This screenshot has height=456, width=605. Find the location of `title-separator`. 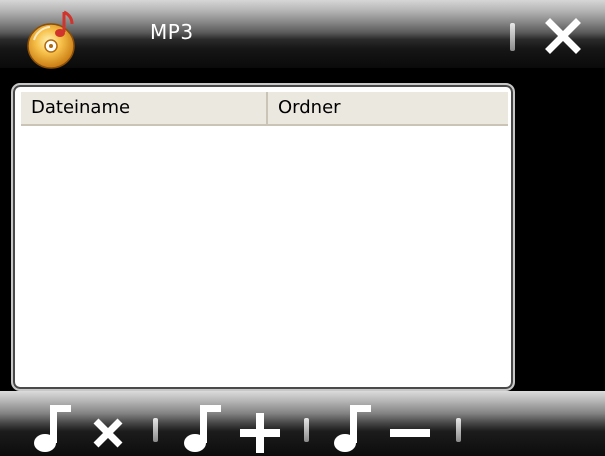

title-separator is located at coordinates (512, 37).